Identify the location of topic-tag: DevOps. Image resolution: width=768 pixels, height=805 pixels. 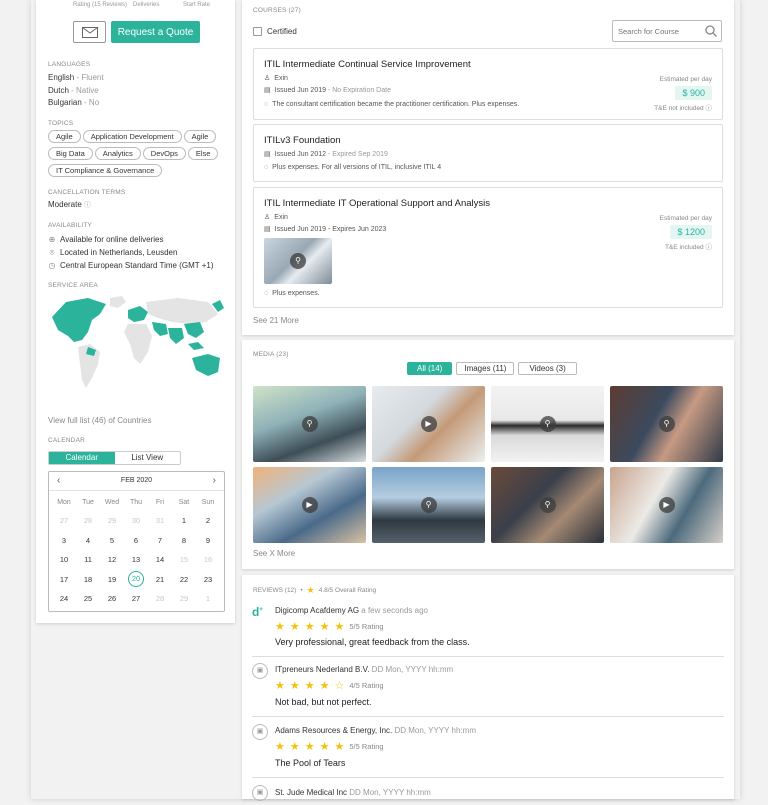
(164, 153).